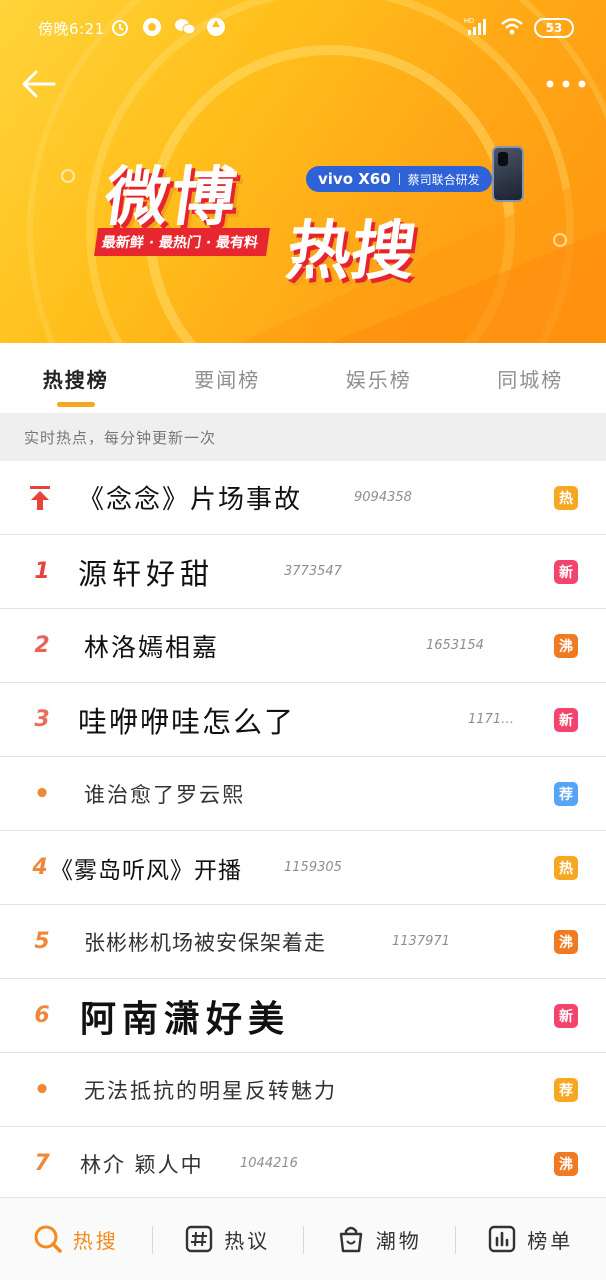 This screenshot has height=1280, width=606. I want to click on tab-local: 同城榜, so click(530, 378).